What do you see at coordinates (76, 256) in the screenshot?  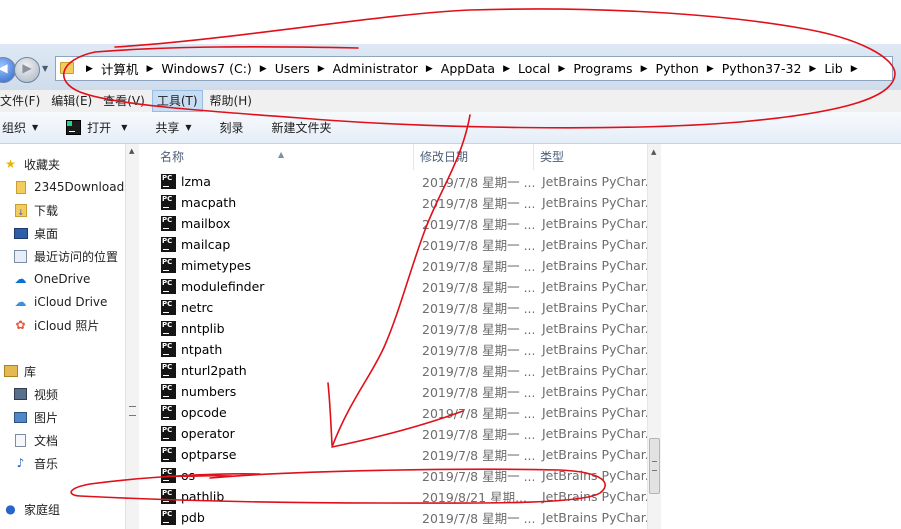 I see `nav-item-label: 最近访问的位置` at bounding box center [76, 256].